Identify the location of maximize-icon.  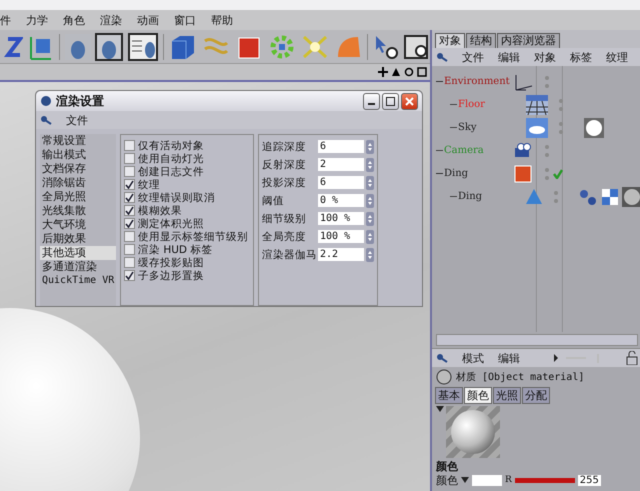
(422, 72).